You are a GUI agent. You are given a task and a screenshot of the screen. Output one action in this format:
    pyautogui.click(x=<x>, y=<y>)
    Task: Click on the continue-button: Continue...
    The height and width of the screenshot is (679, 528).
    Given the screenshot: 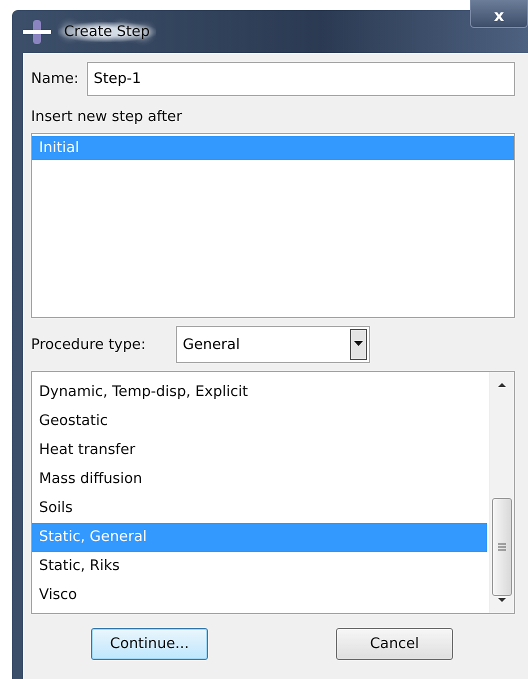 What is the action you would take?
    pyautogui.click(x=149, y=644)
    